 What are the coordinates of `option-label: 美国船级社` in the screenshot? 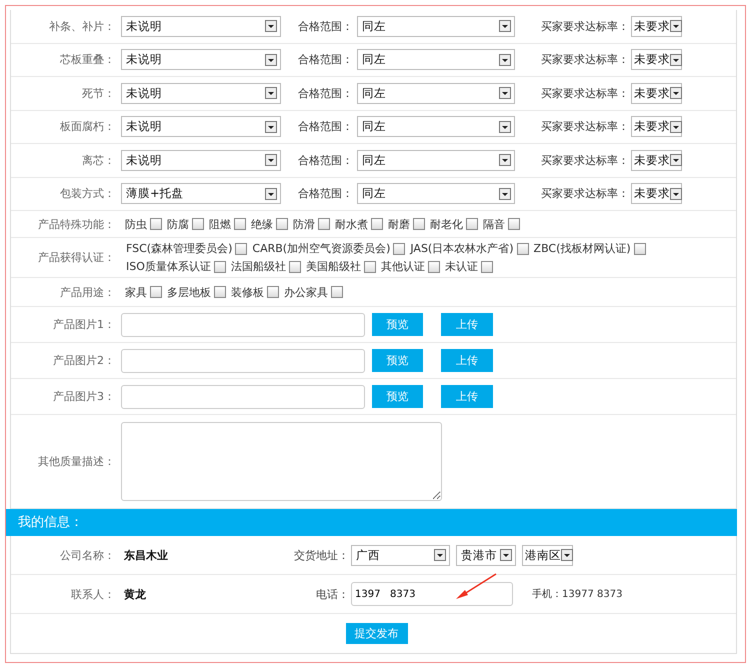 It's located at (333, 266).